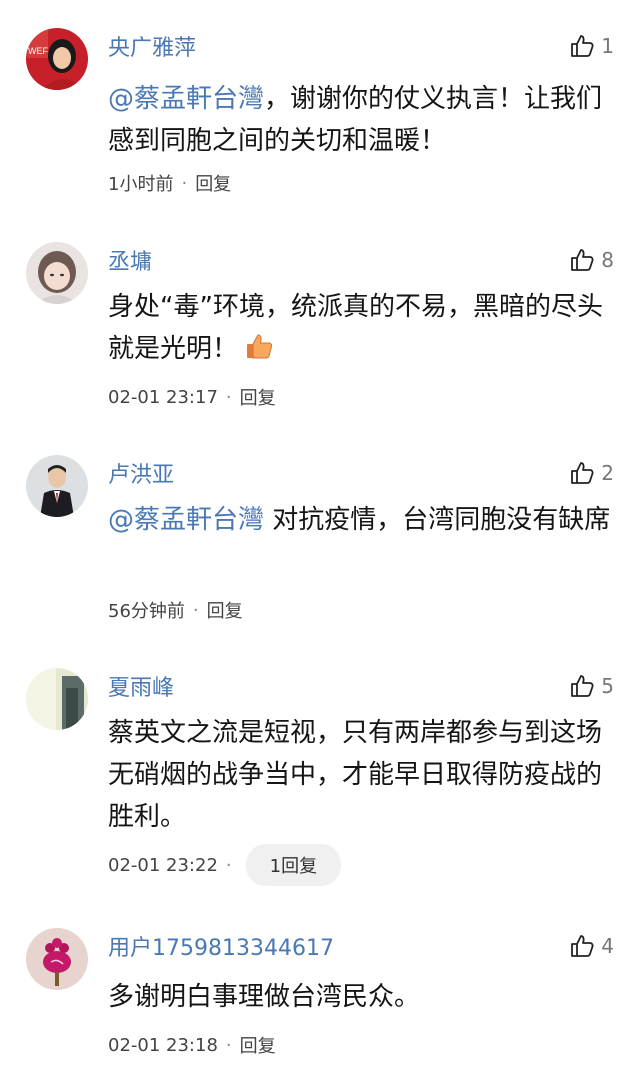 The width and height of the screenshot is (640, 1083). Describe the element at coordinates (146, 611) in the screenshot. I see `timestamp: 56分钟前` at that location.